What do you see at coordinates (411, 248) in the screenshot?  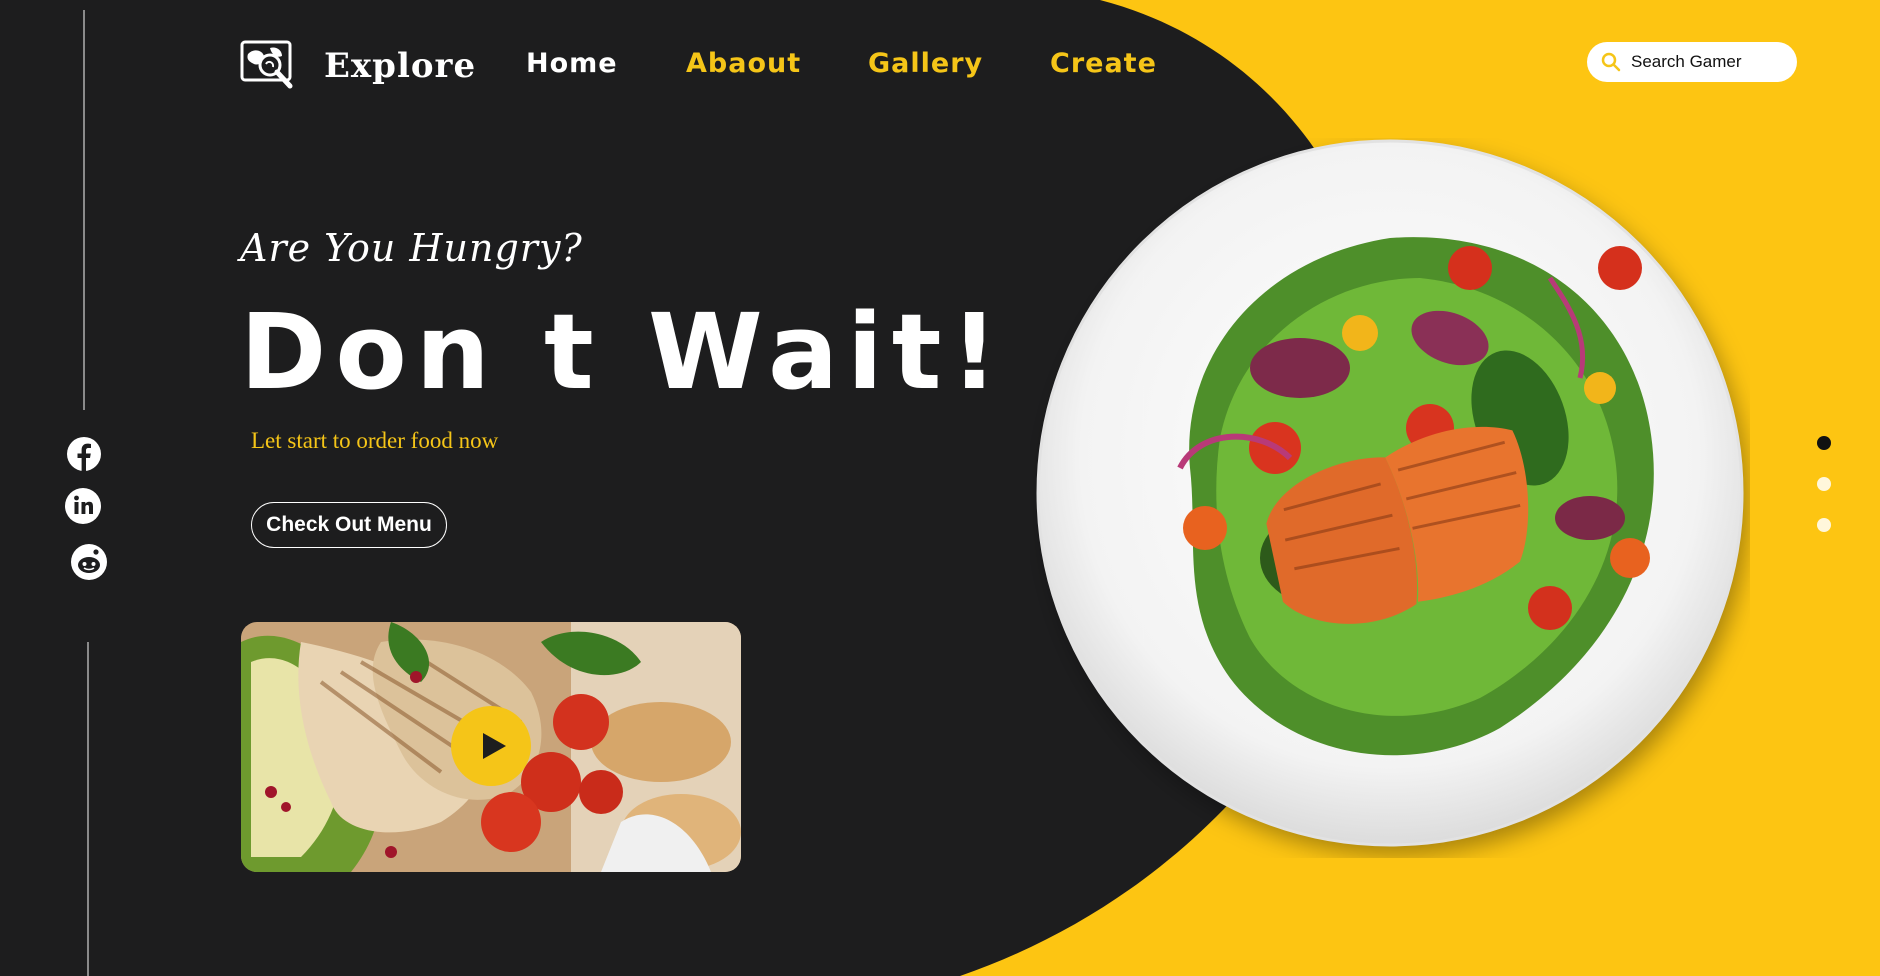 I see `hero-tagline: Are You Hungry?` at bounding box center [411, 248].